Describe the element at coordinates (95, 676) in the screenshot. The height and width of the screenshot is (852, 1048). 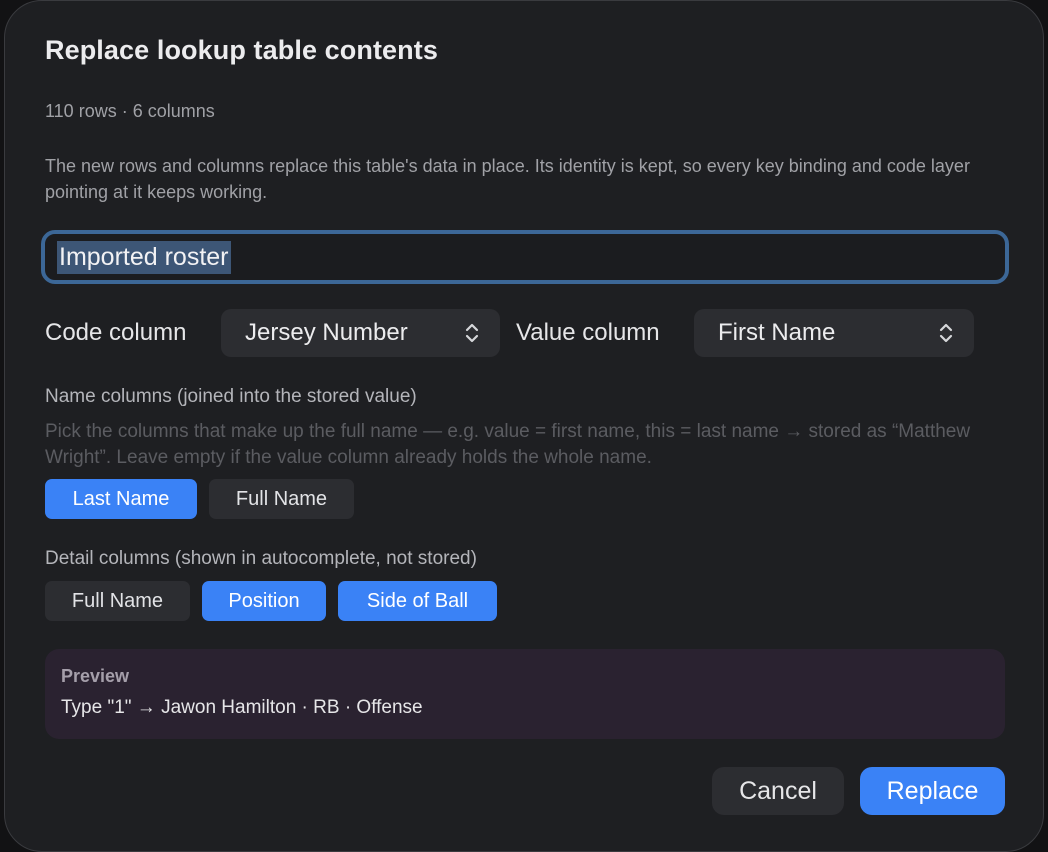
I see `preview-title: Preview` at that location.